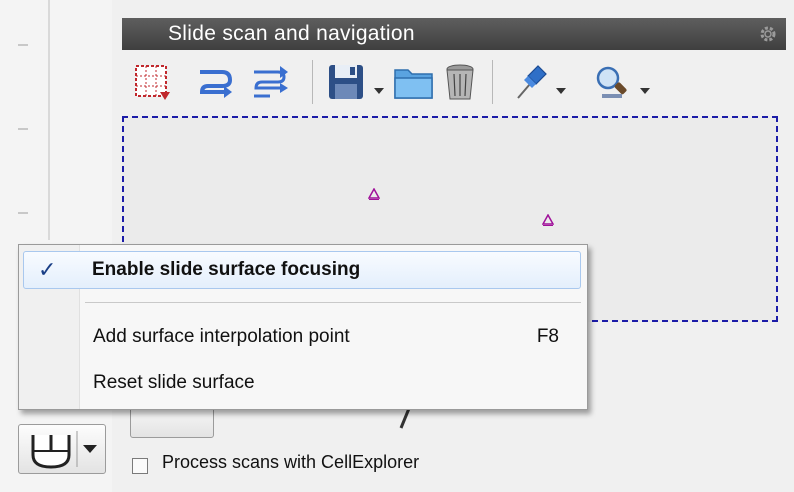 The image size is (794, 492). Describe the element at coordinates (47, 269) in the screenshot. I see `check-icon: ✓` at that location.